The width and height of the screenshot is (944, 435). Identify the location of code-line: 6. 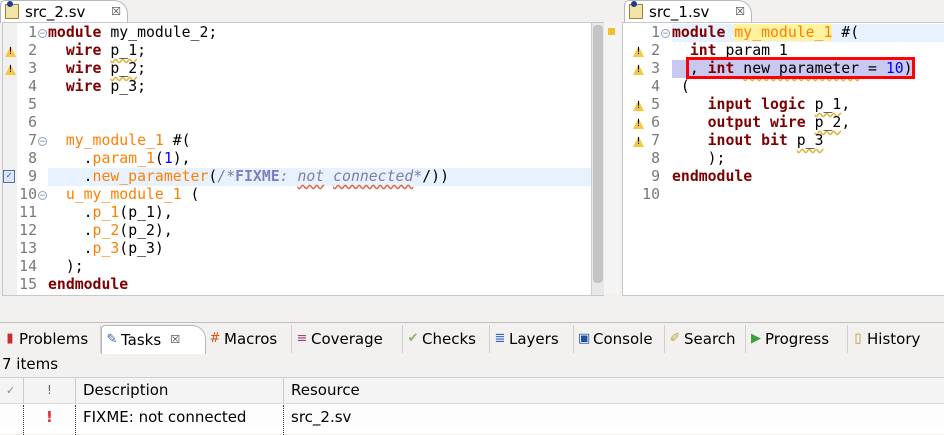
(297, 123).